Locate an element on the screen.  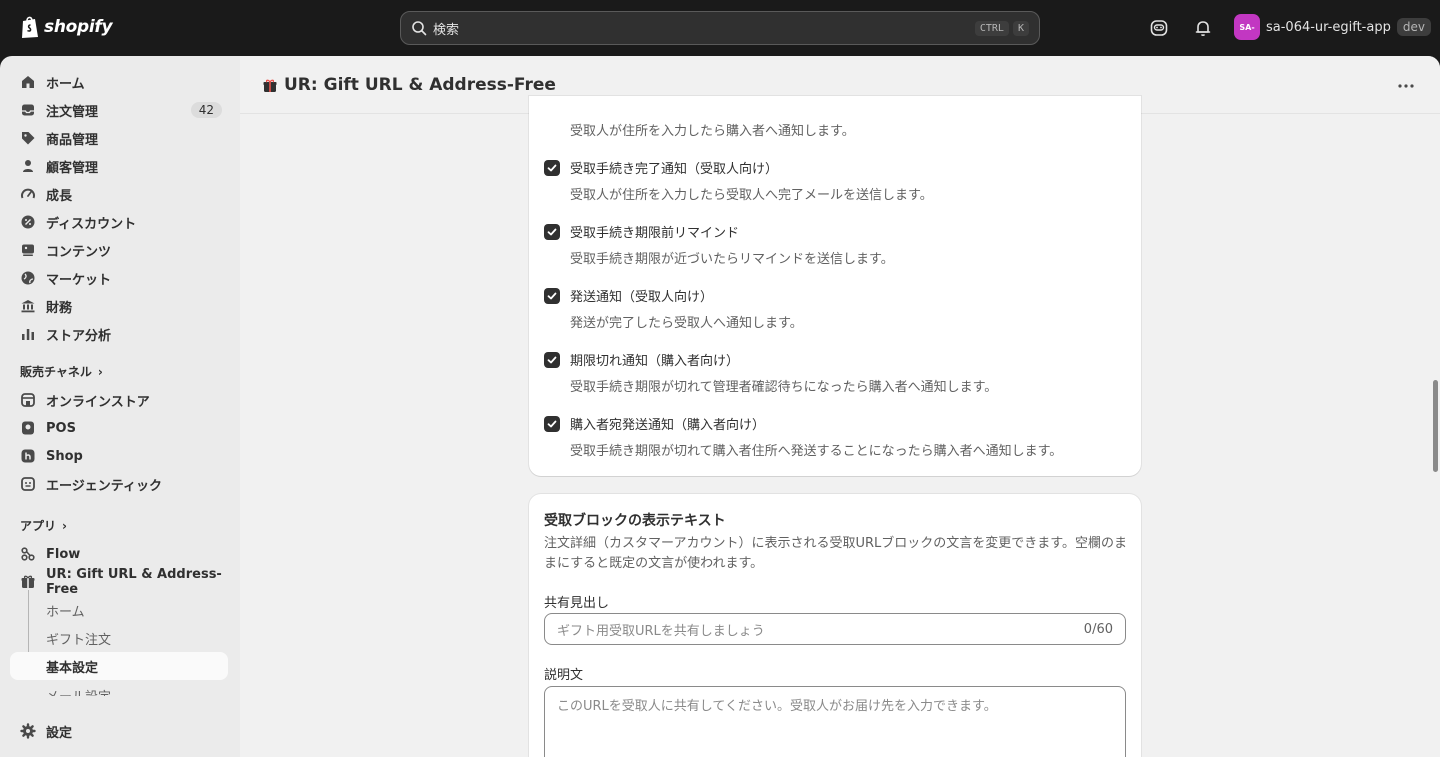
content-icon is located at coordinates (28, 250).